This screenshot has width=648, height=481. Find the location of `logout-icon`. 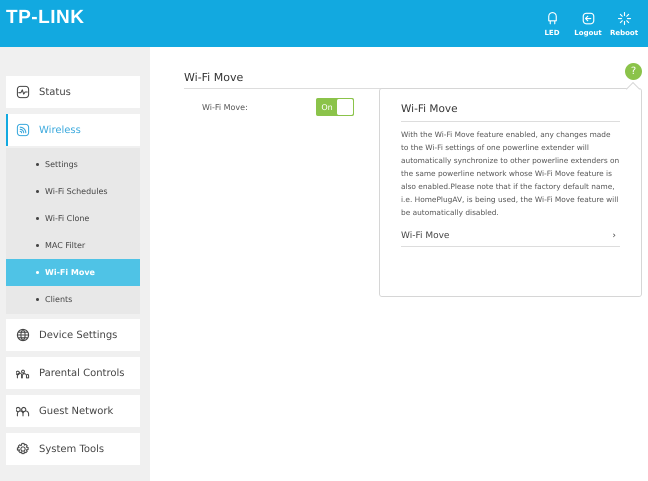

logout-icon is located at coordinates (588, 18).